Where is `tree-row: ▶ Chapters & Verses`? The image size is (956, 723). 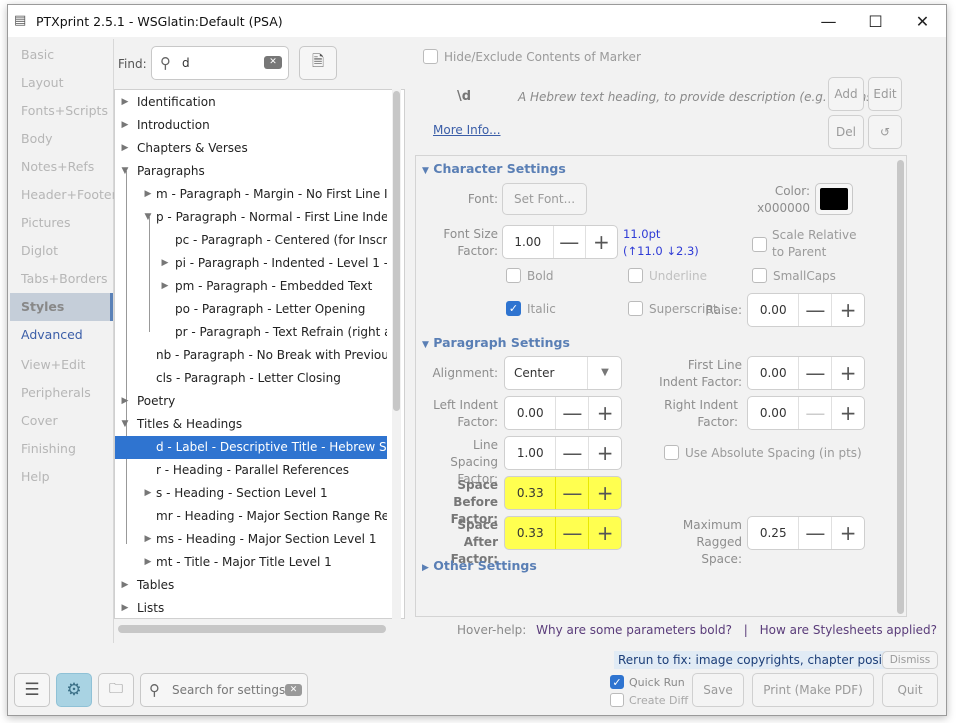
tree-row: ▶ Chapters & Verses is located at coordinates (251, 148).